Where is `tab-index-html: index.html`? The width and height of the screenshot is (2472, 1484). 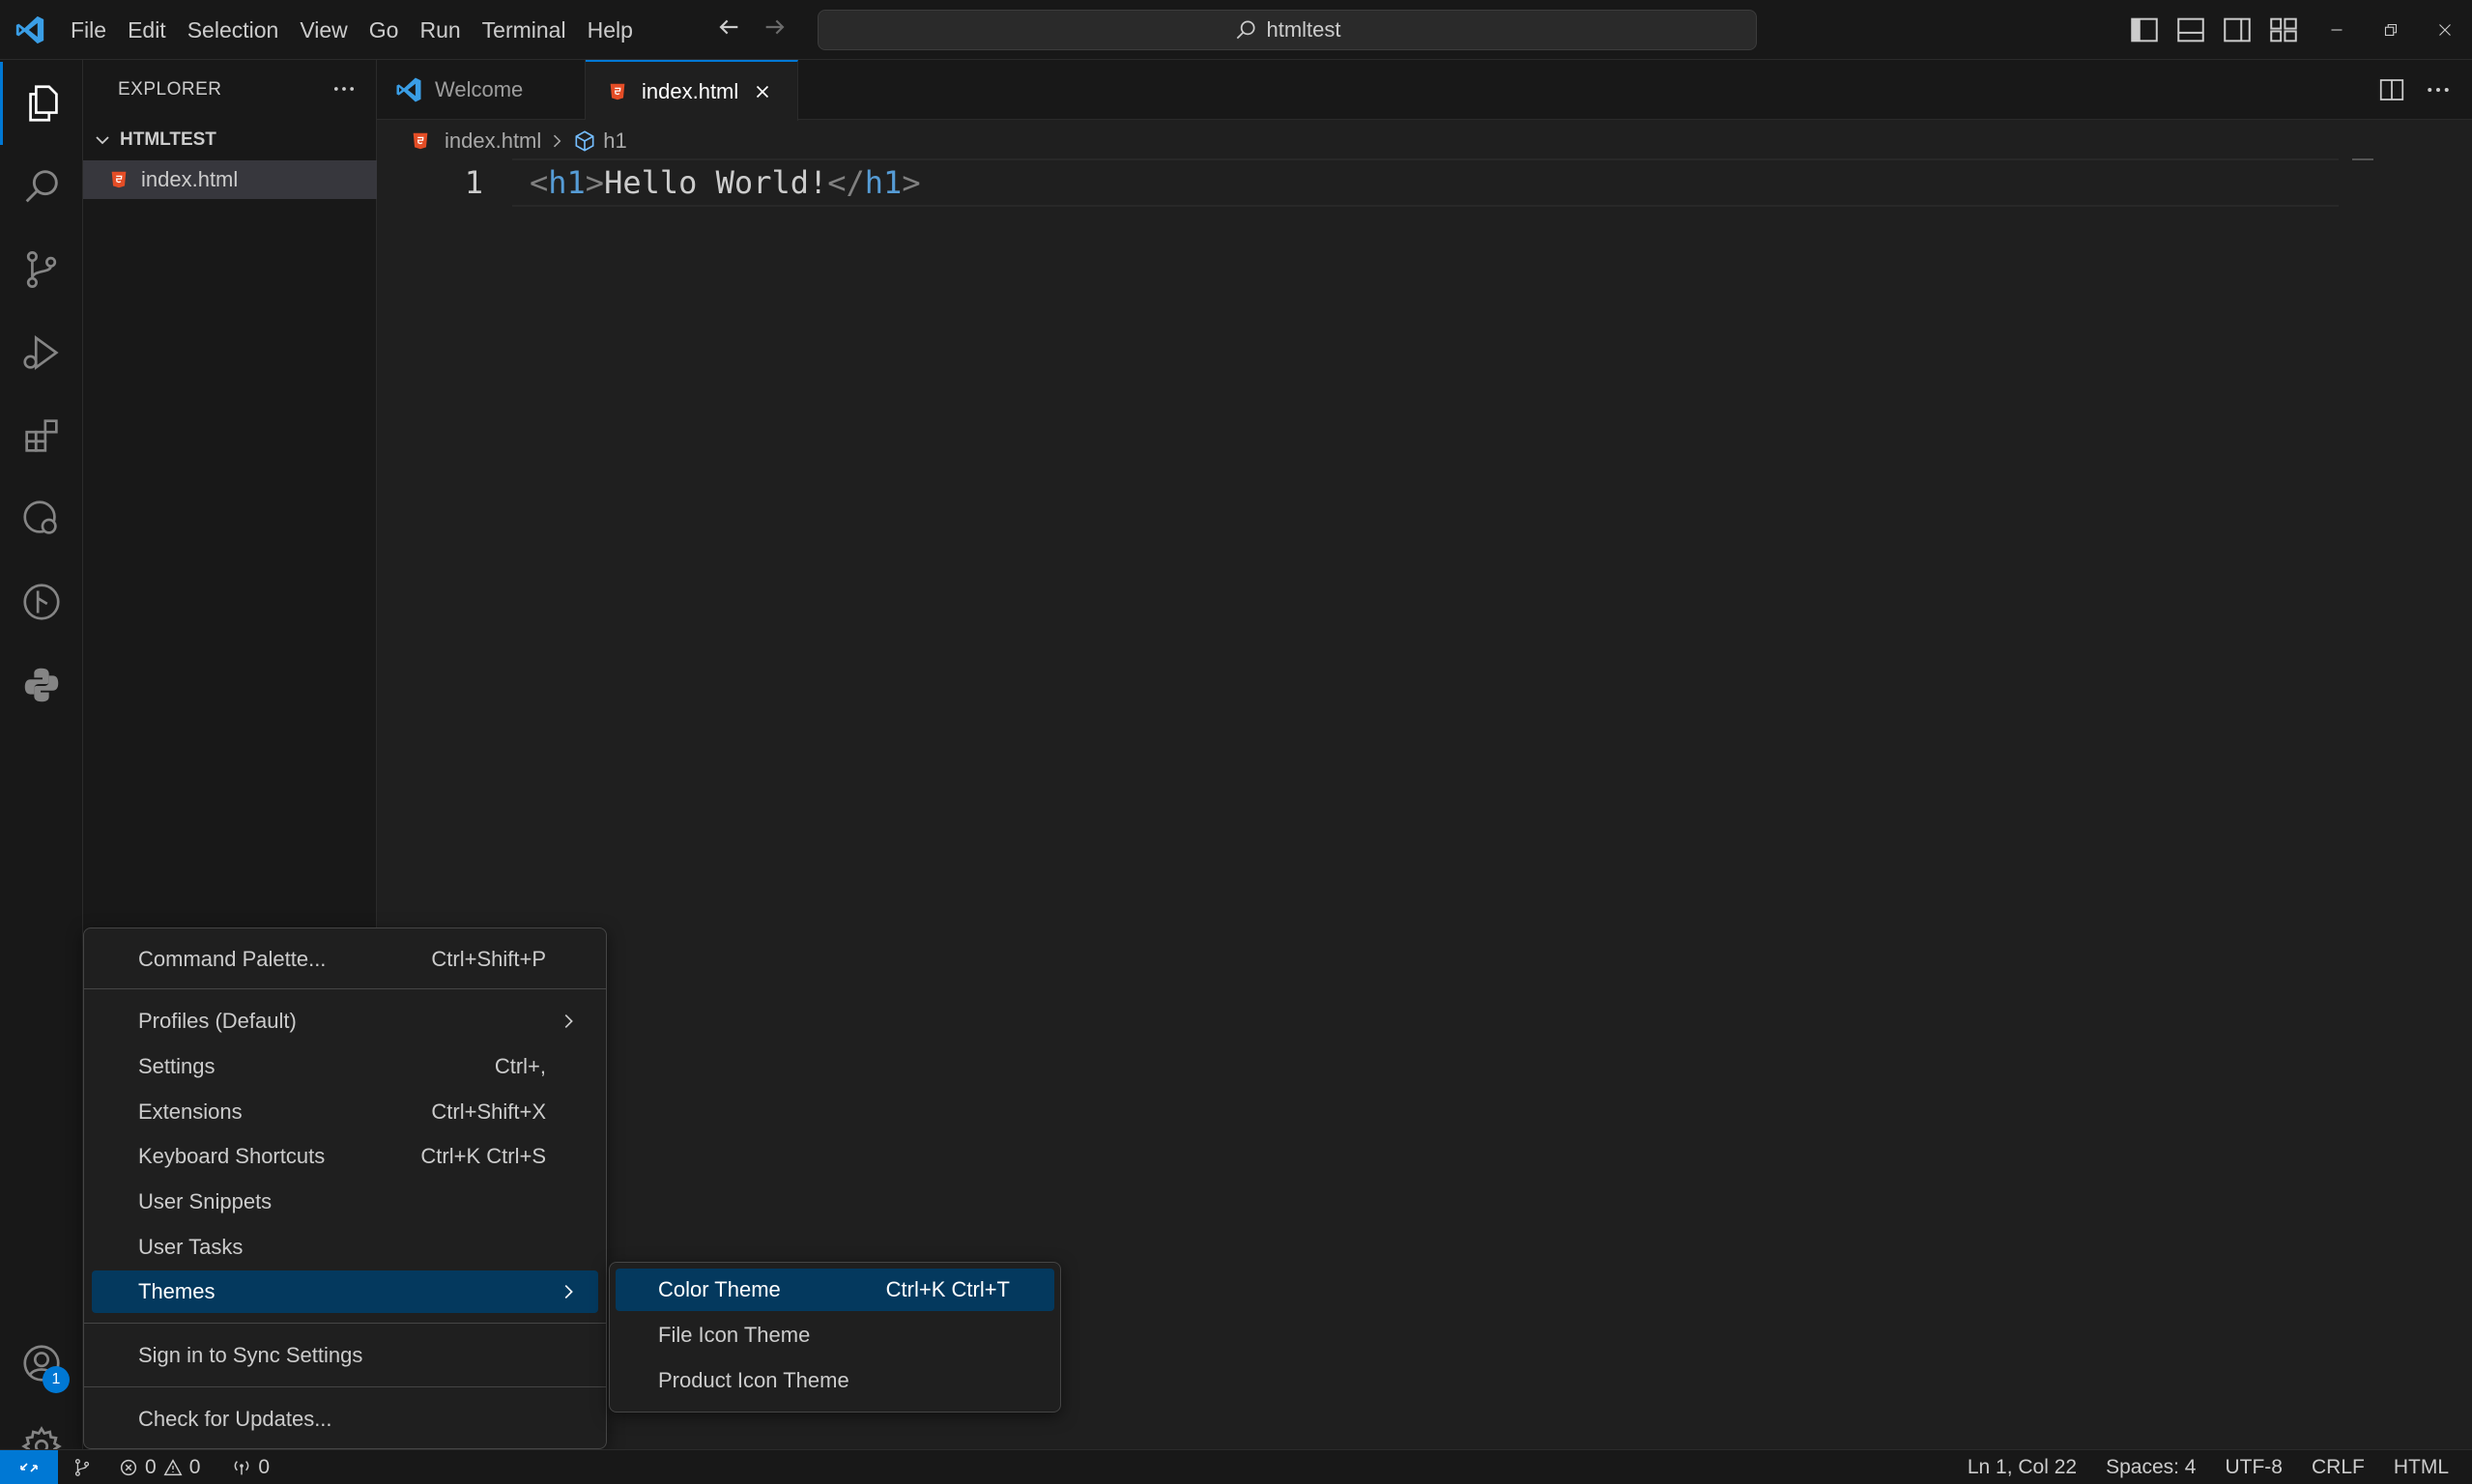
tab-index-html: index.html is located at coordinates (692, 91).